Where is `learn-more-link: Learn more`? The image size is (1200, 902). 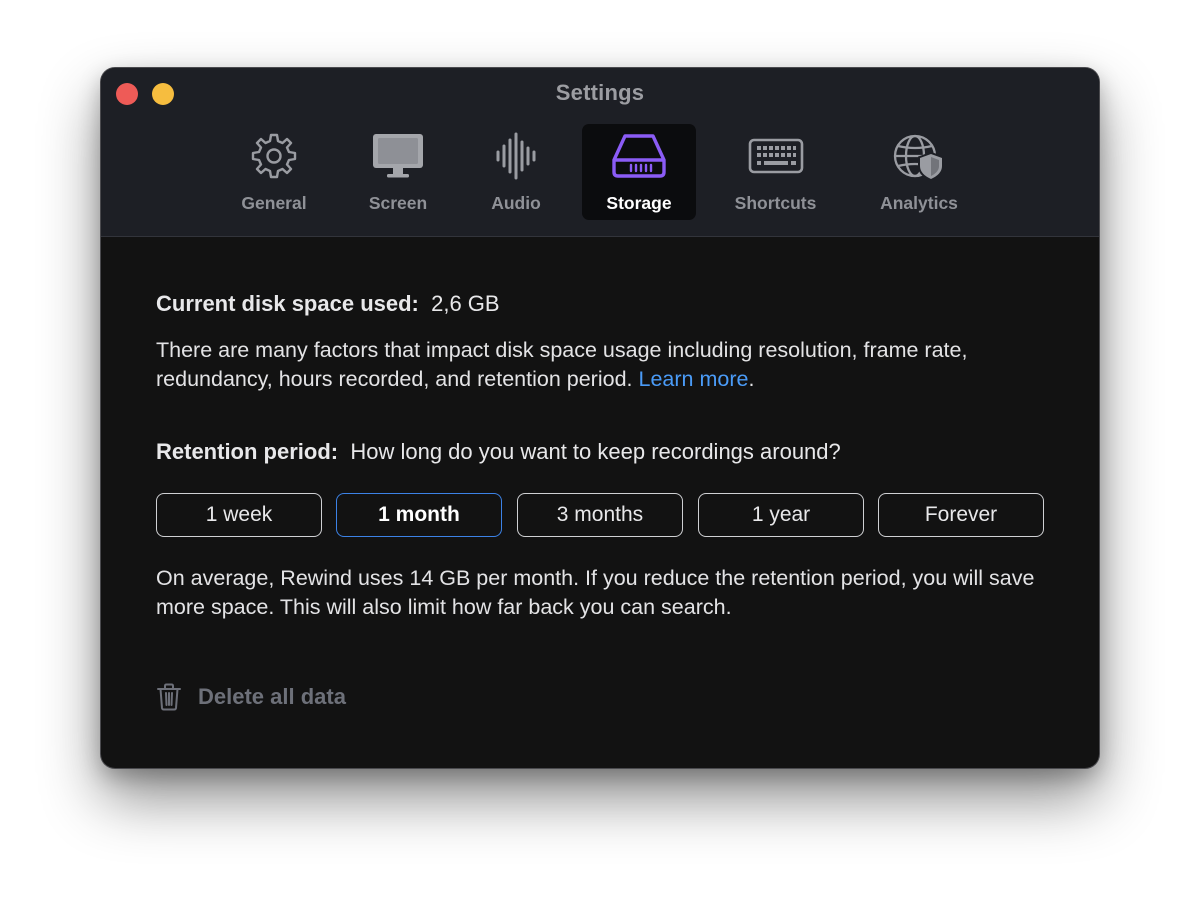
learn-more-link: Learn more is located at coordinates (693, 379).